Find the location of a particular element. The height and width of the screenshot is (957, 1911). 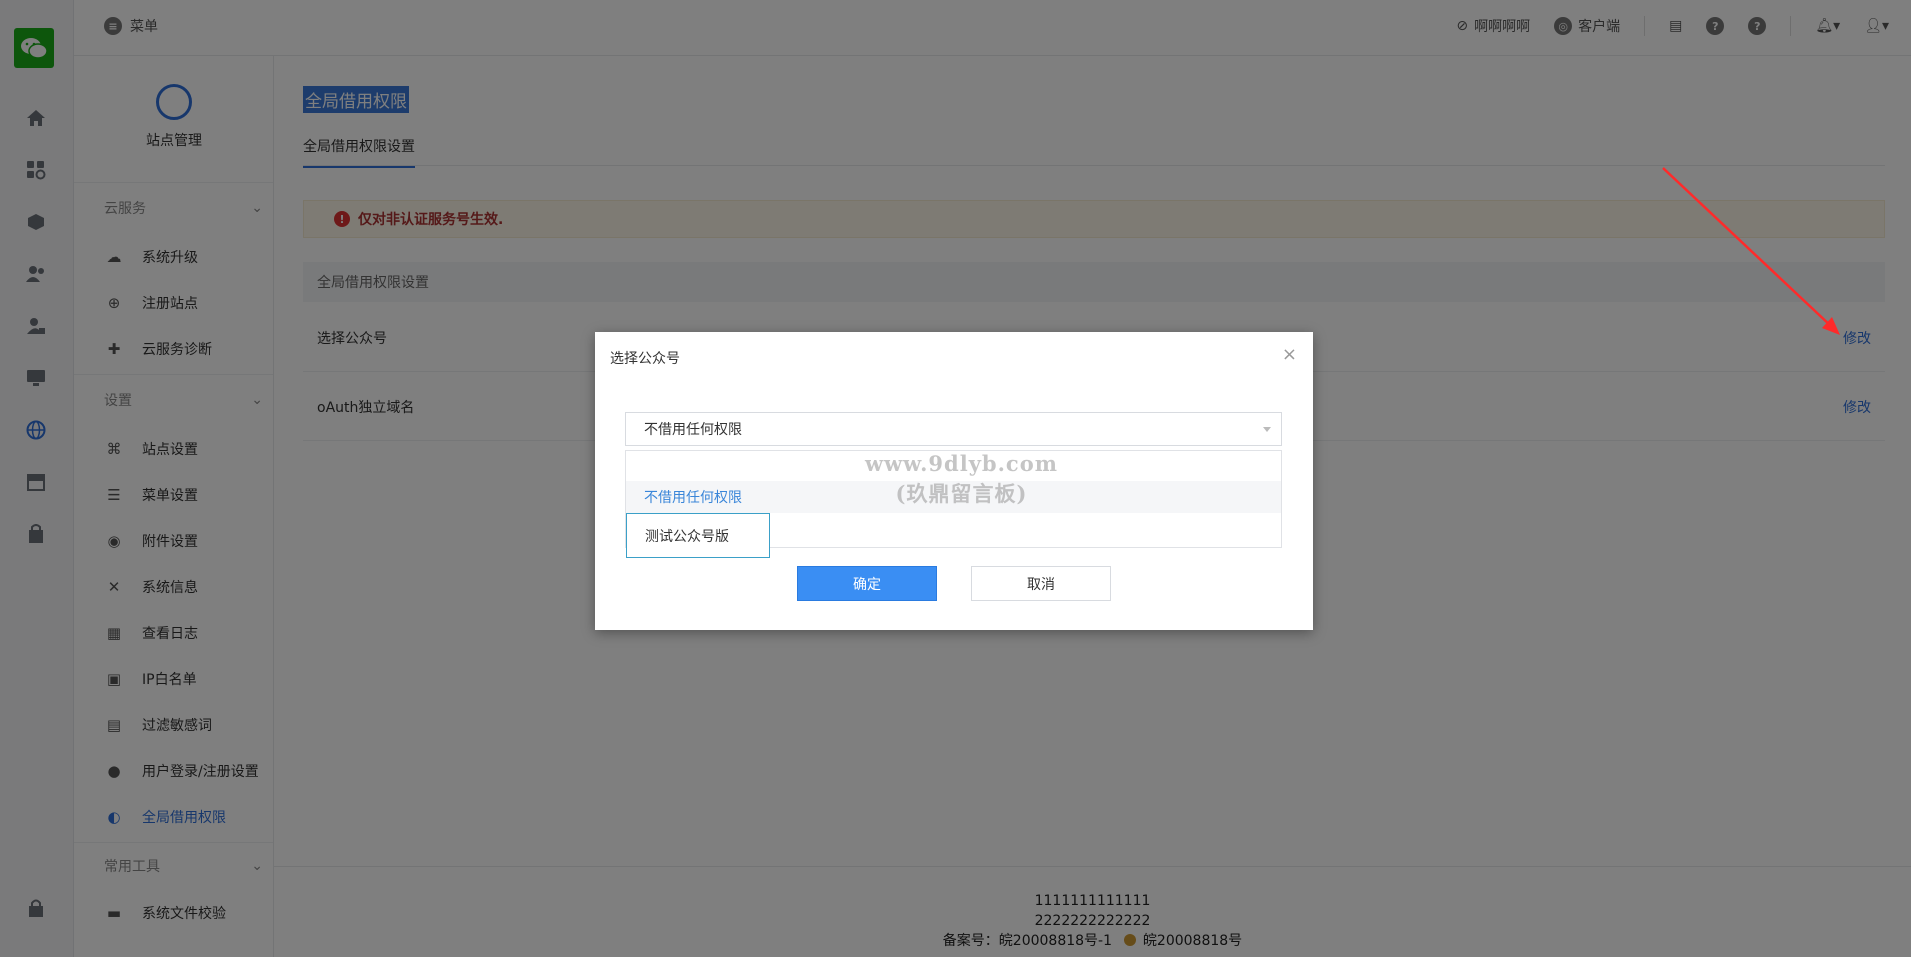

cancel-button: 取消 is located at coordinates (1041, 583).